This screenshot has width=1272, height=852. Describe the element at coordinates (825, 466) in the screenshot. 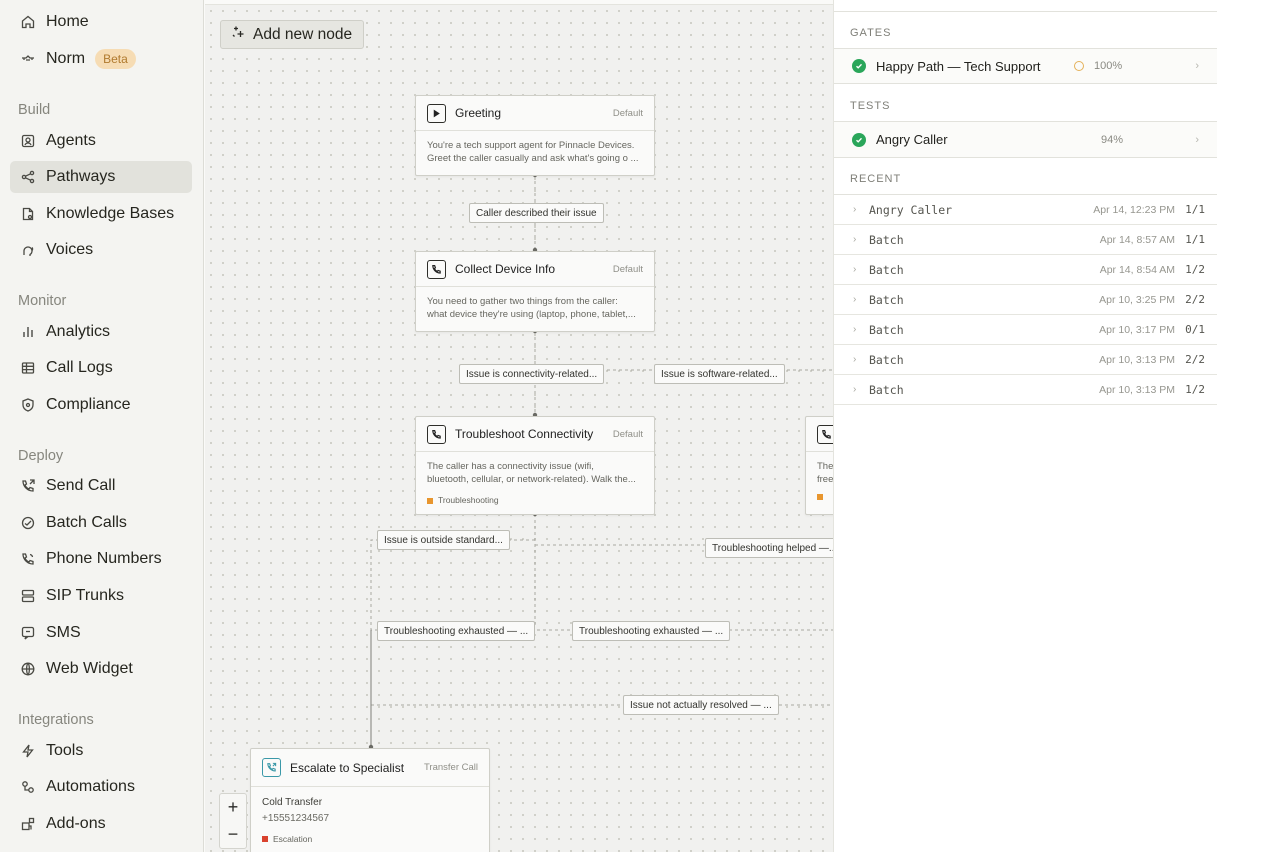

I see `node-prompt-line: The` at that location.